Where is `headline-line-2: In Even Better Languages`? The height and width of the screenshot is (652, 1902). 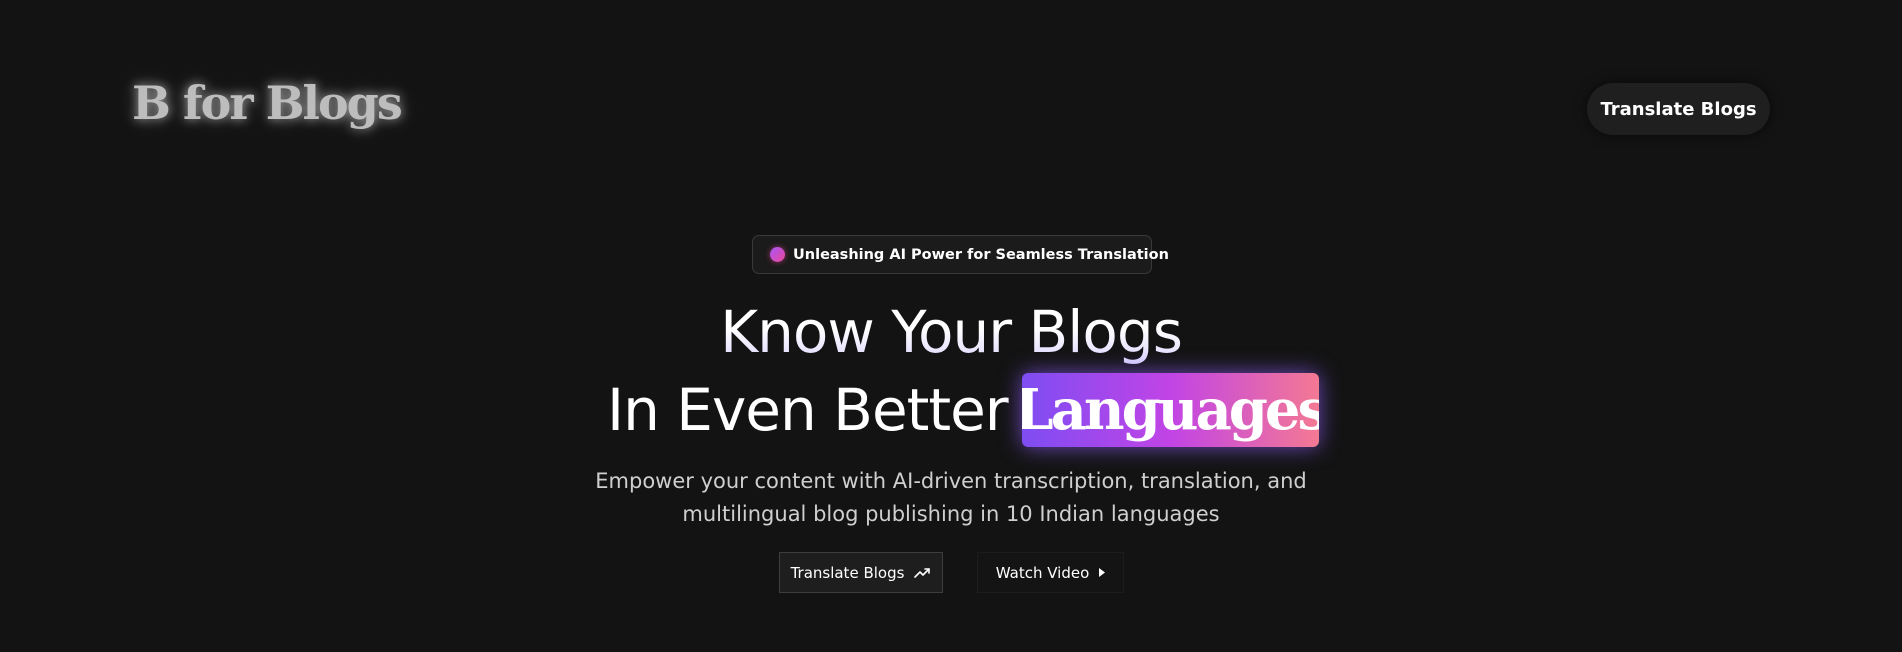 headline-line-2: In Even Better Languages is located at coordinates (963, 410).